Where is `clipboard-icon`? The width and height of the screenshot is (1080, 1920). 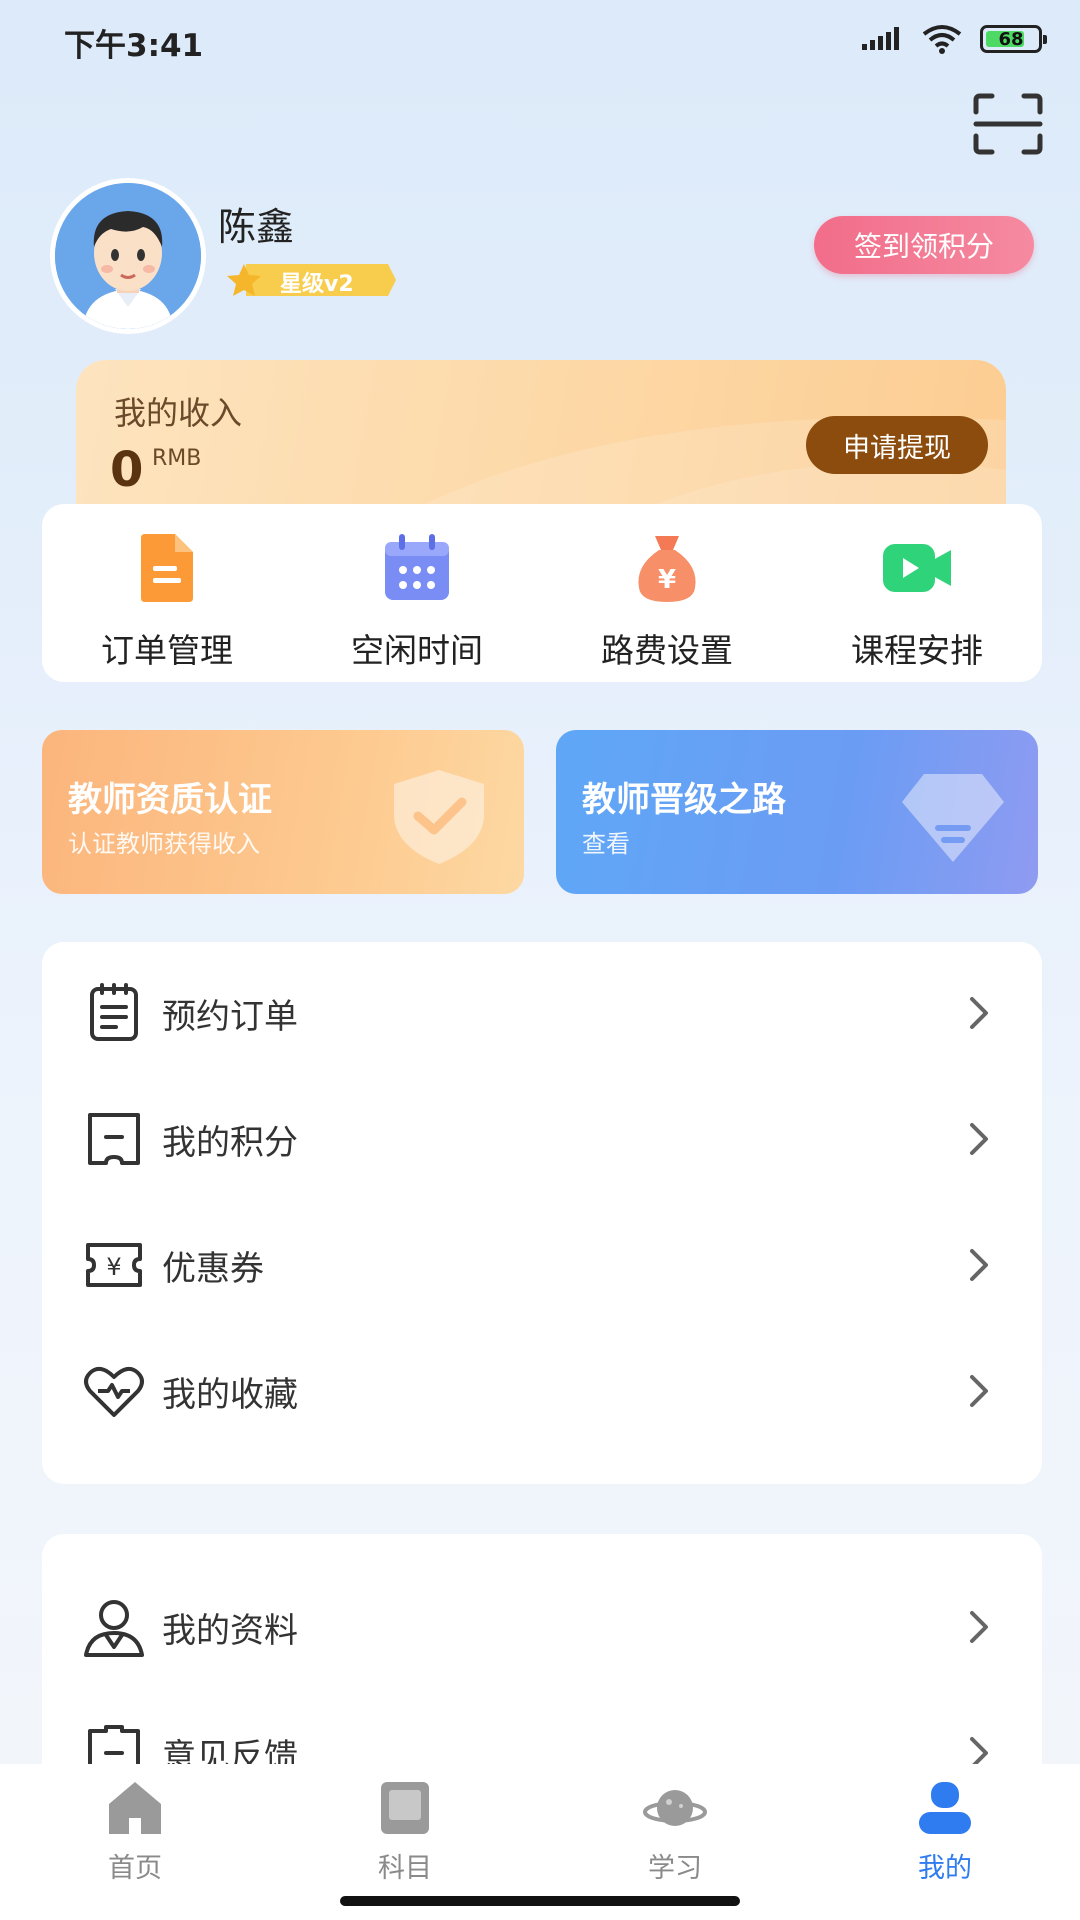
clipboard-icon is located at coordinates (114, 1012).